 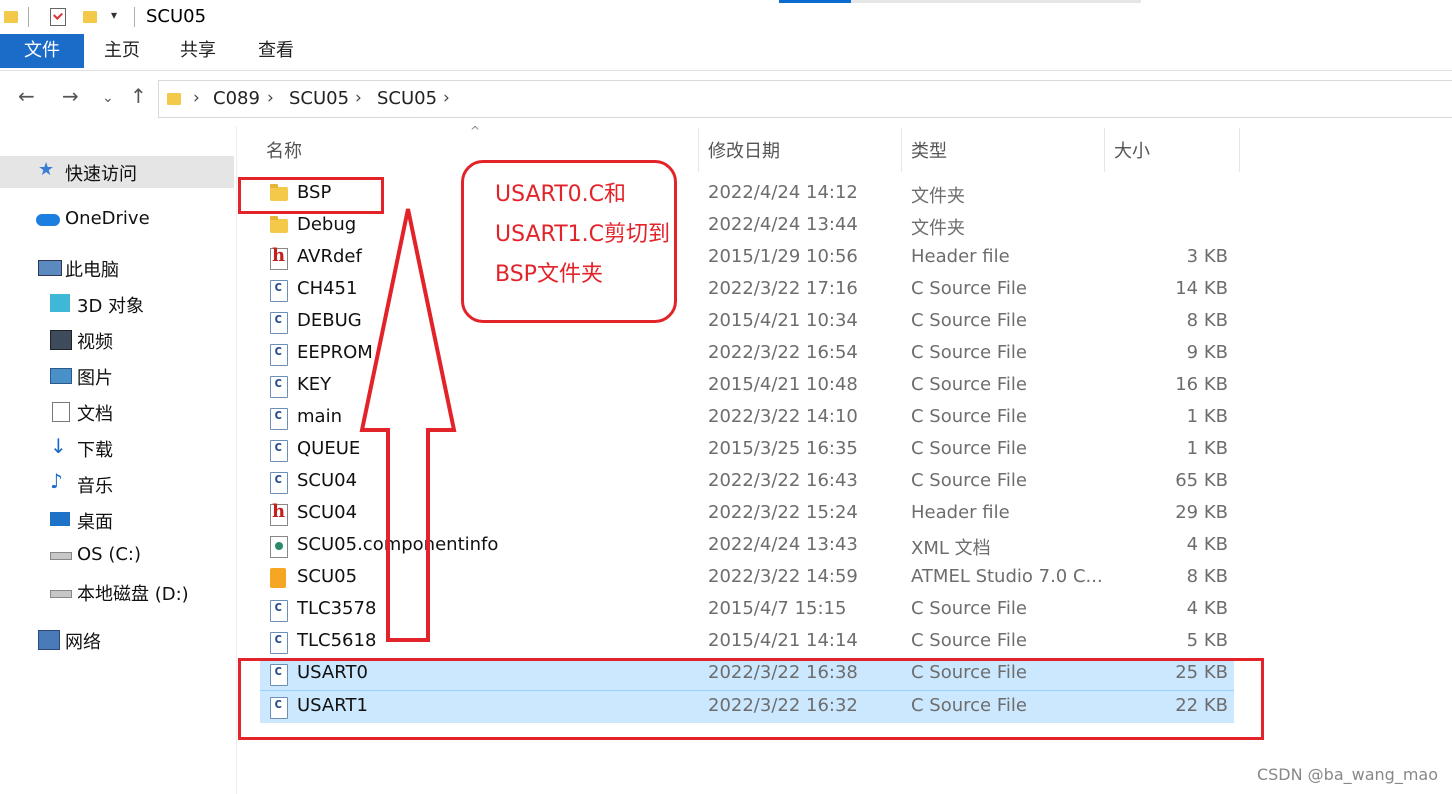 What do you see at coordinates (46, 169) in the screenshot?
I see `star-icon: ★` at bounding box center [46, 169].